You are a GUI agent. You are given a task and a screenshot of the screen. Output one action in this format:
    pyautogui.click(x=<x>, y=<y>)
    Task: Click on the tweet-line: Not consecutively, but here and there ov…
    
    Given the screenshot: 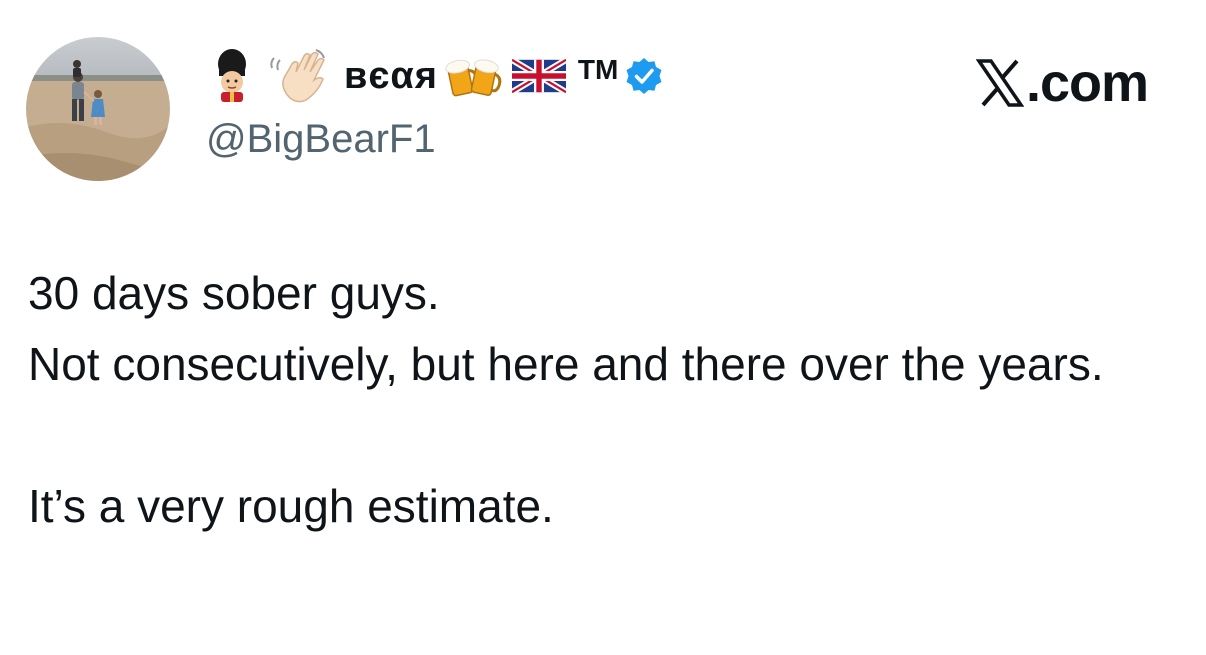 What is the action you would take?
    pyautogui.click(x=566, y=364)
    